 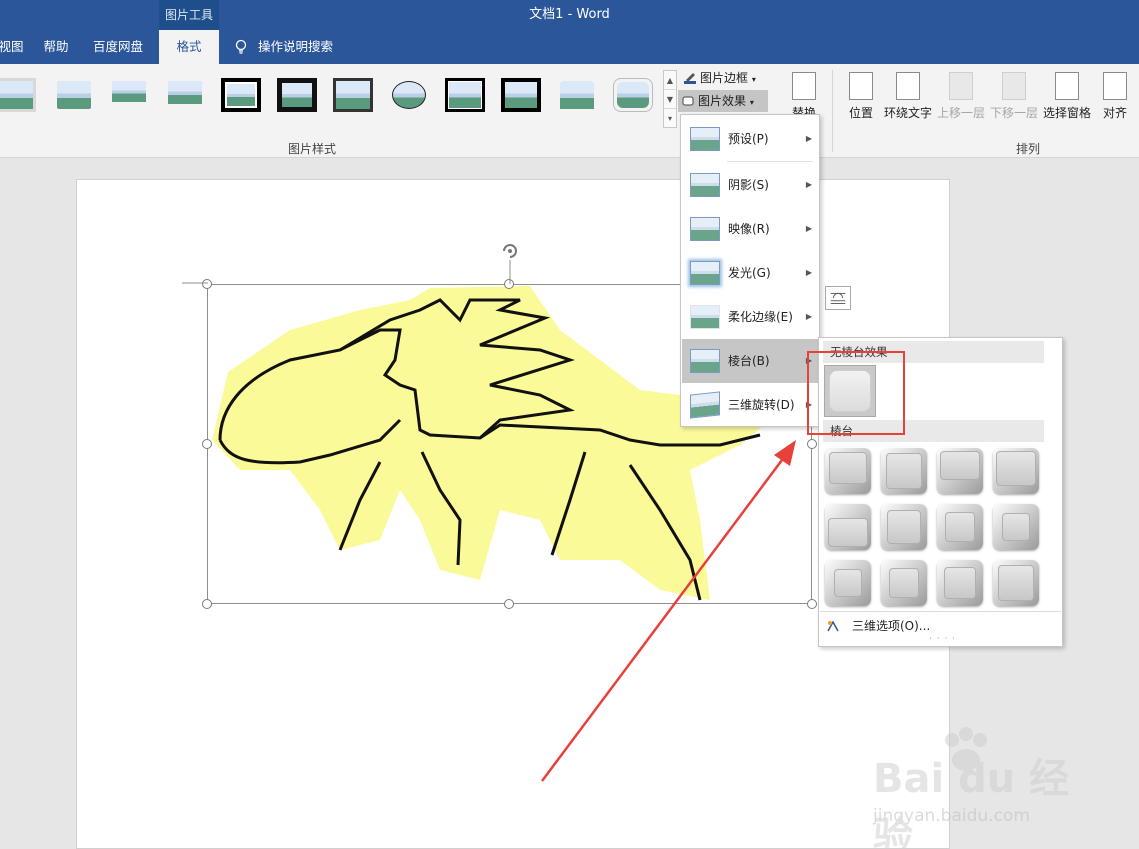 What do you see at coordinates (751, 273) in the screenshot?
I see `menu-item-glow: 发光(G) ▶` at bounding box center [751, 273].